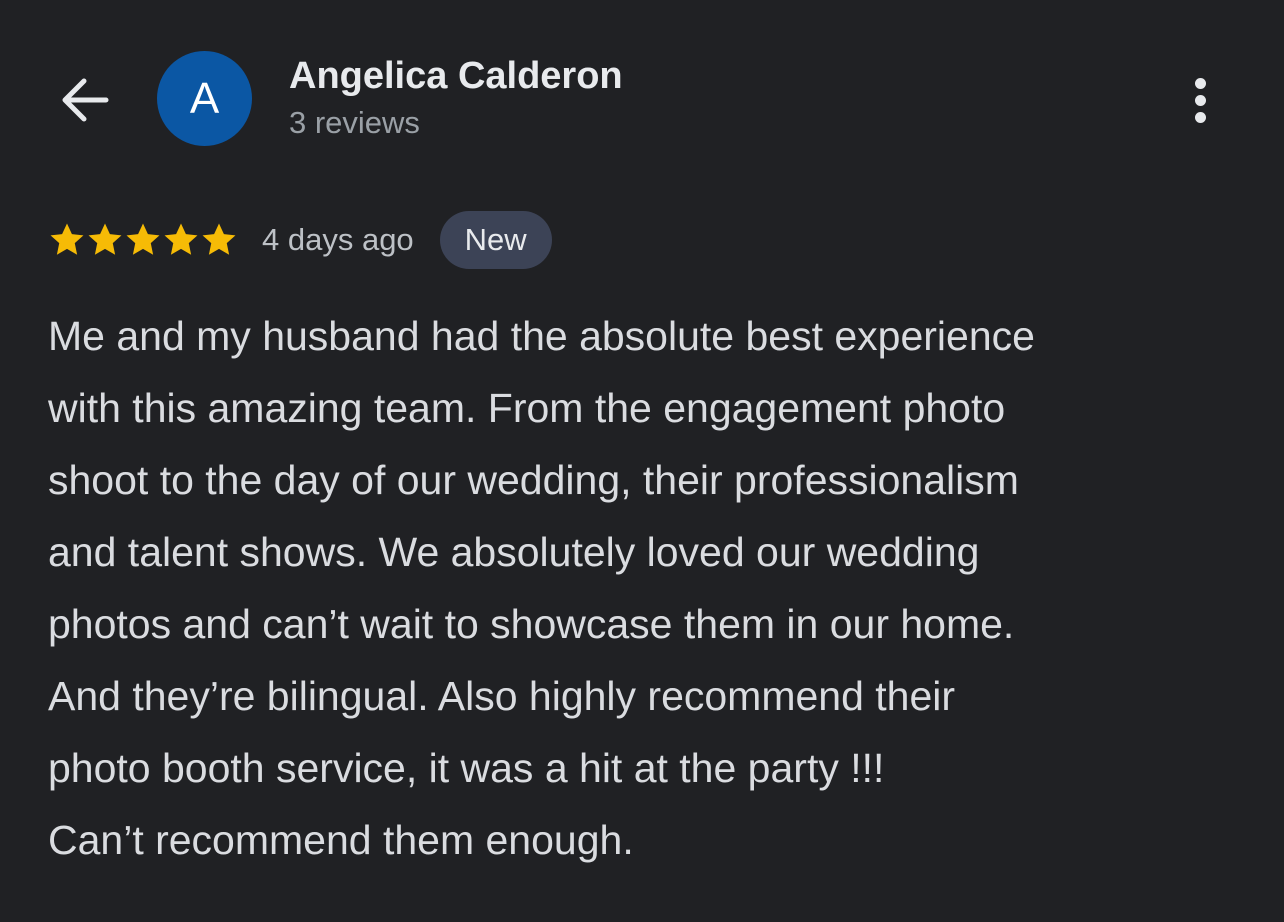 The height and width of the screenshot is (922, 1284). What do you see at coordinates (495, 240) in the screenshot?
I see `new-badge: New` at bounding box center [495, 240].